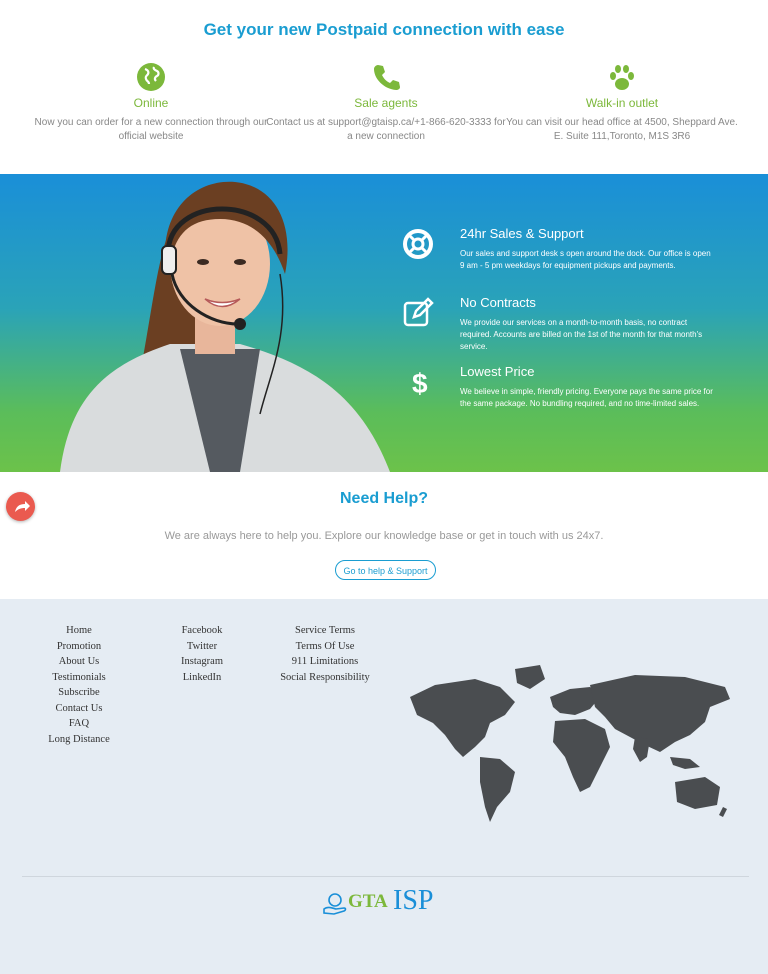  I want to click on support-agent-image, so click(225, 326).